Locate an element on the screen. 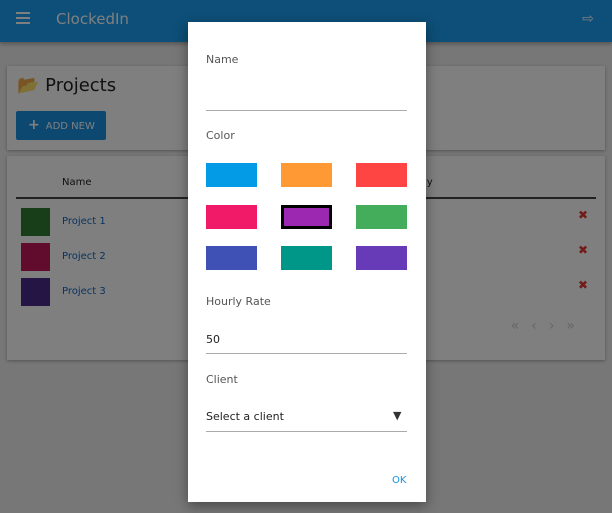 Image resolution: width=612 pixels, height=513 pixels. client-select: Select a client is located at coordinates (245, 416).